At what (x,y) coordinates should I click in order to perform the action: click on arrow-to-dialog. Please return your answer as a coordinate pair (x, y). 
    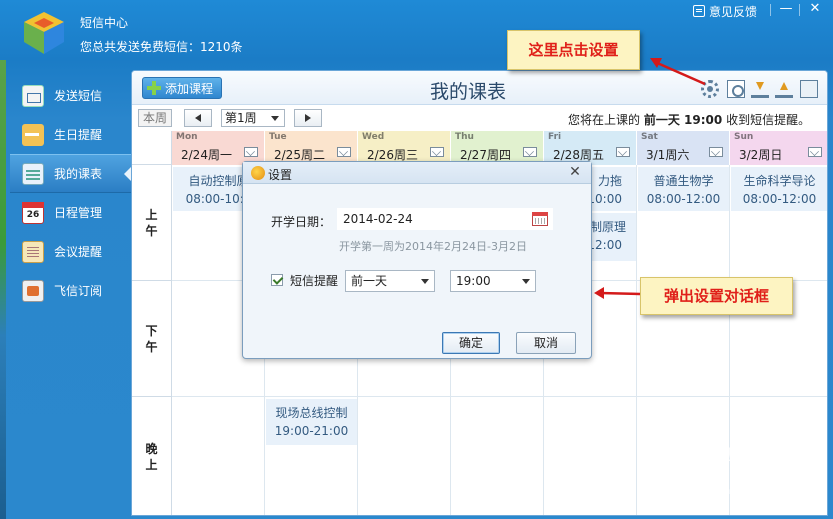
    Looking at the image, I should click on (620, 293).